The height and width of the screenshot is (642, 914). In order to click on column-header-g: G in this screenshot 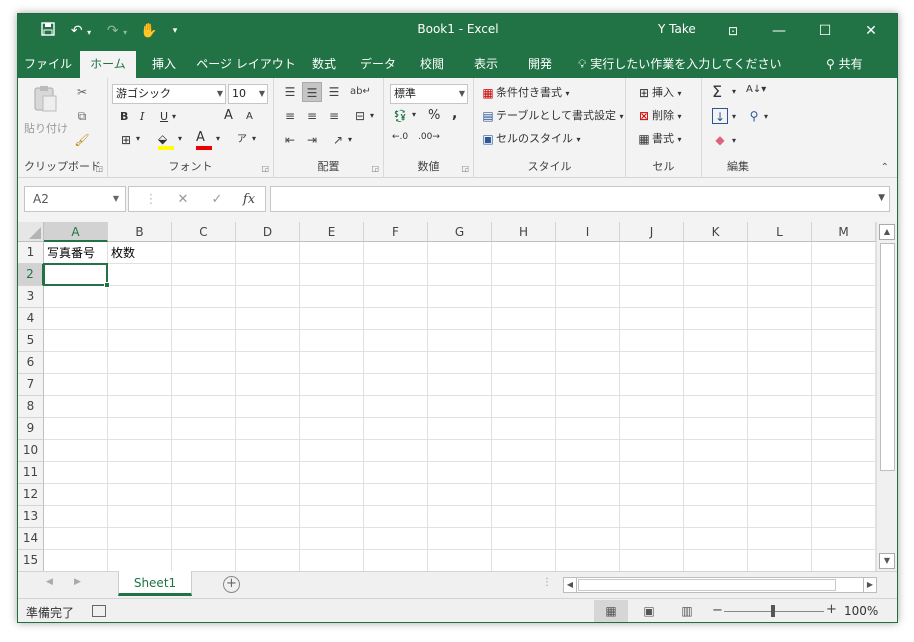, I will do `click(460, 232)`.